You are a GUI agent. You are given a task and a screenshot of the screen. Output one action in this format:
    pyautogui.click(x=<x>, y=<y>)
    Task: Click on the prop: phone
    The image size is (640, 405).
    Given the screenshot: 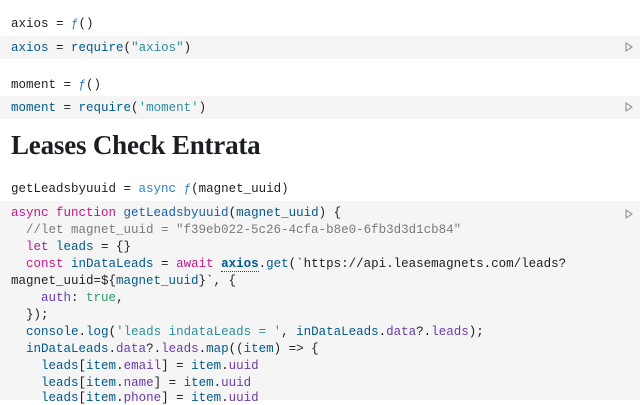 What is the action you would take?
    pyautogui.click(x=142, y=398)
    